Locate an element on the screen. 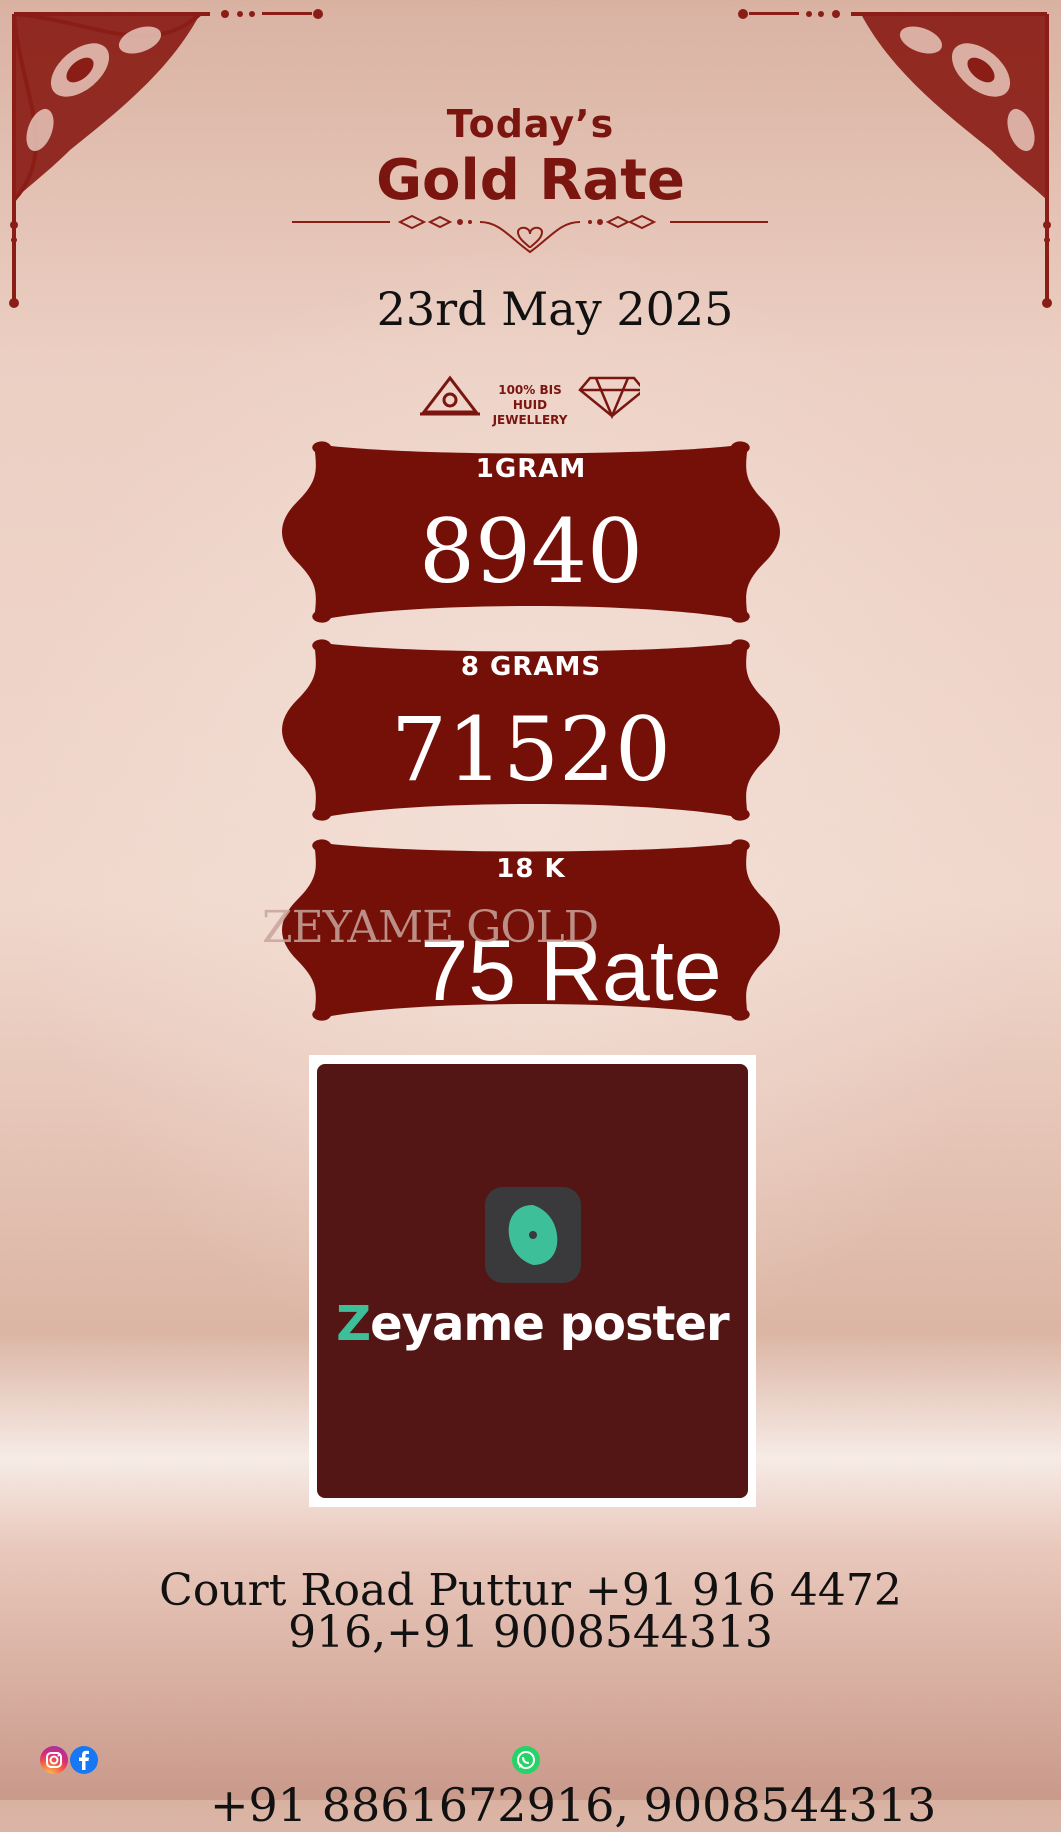 The width and height of the screenshot is (1061, 1832). title-gold-rate: Gold Rate is located at coordinates (530, 180).